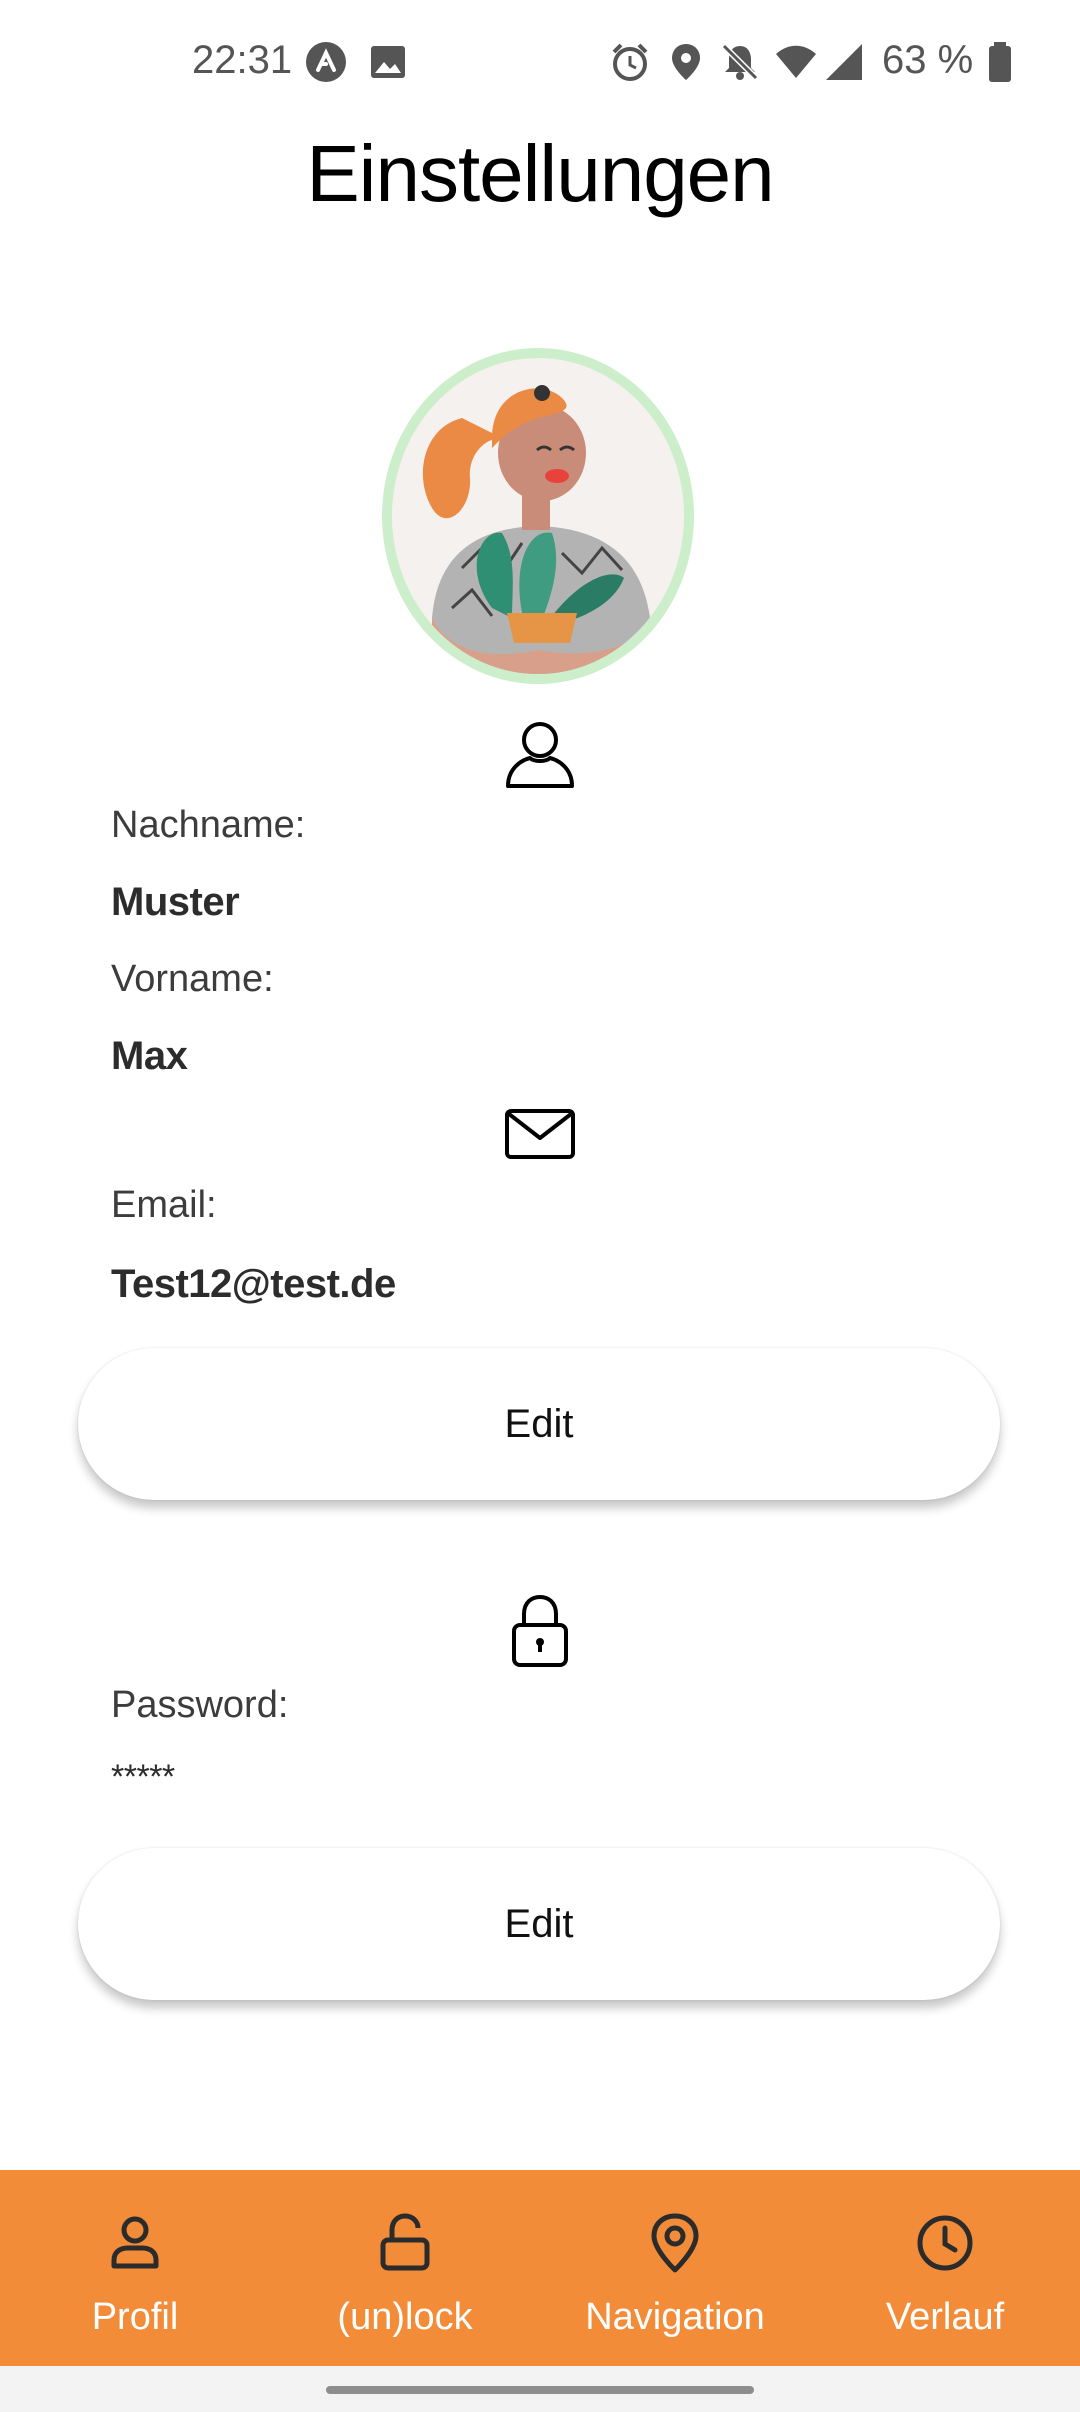 The image size is (1080, 2412). Describe the element at coordinates (149, 1056) in the screenshot. I see `firstname-value: Max` at that location.